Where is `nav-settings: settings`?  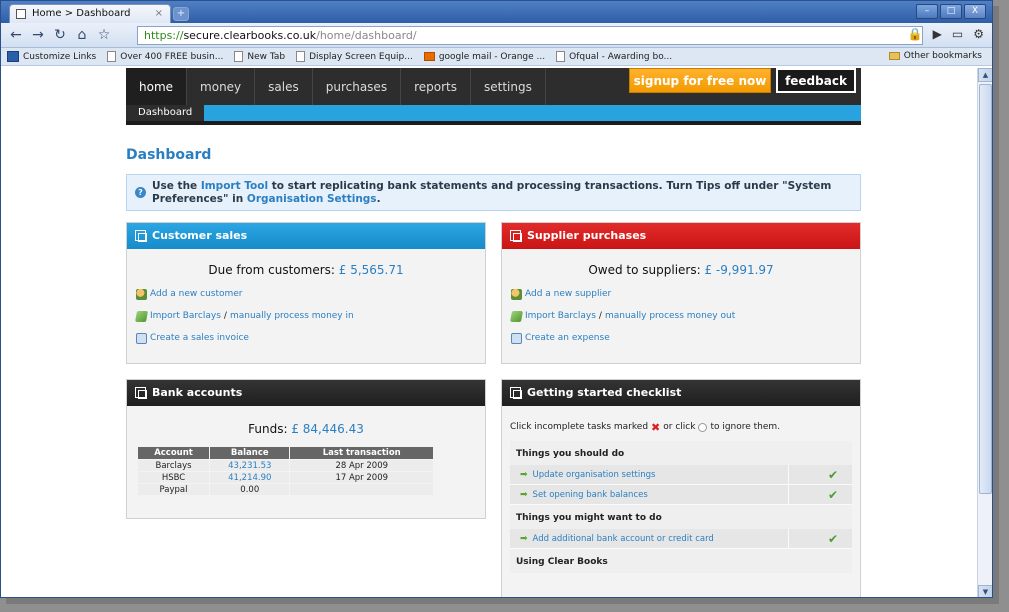 nav-settings: settings is located at coordinates (508, 86).